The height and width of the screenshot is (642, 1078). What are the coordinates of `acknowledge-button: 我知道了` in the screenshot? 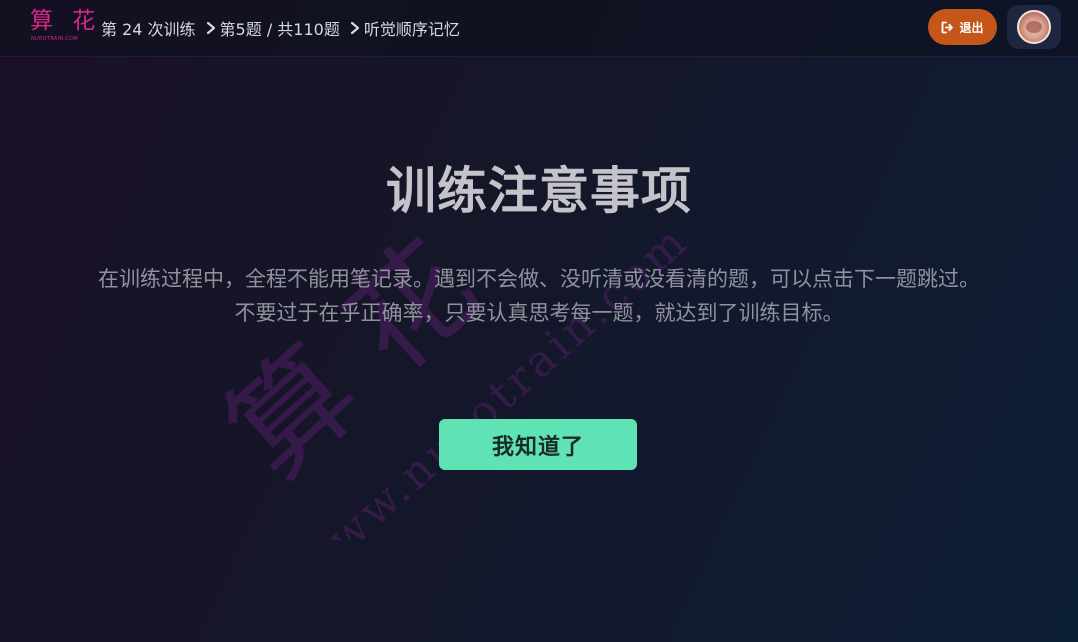 It's located at (538, 444).